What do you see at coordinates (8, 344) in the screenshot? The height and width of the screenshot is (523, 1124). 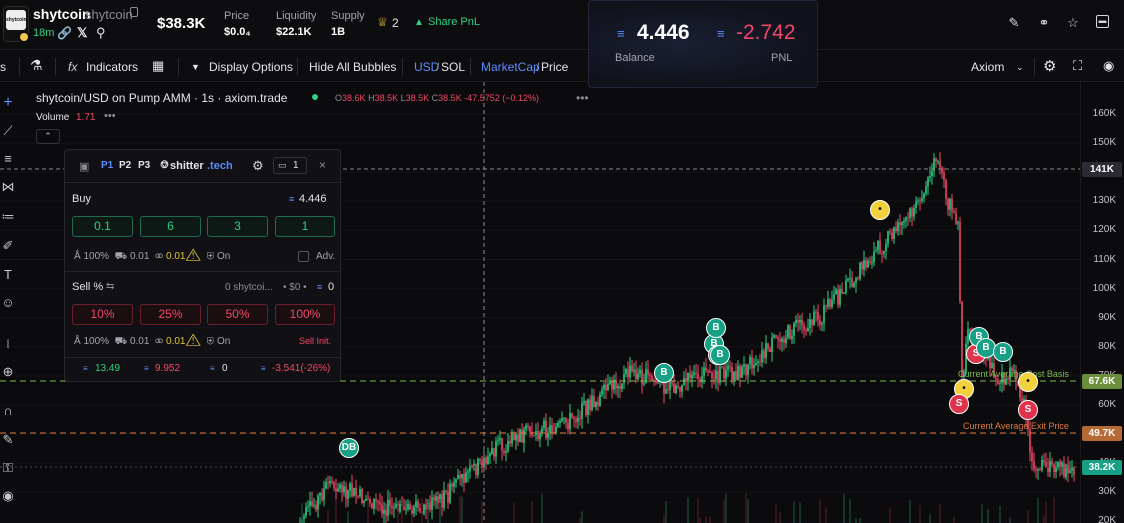 I see `ruler-tool-icon: ⧙` at bounding box center [8, 344].